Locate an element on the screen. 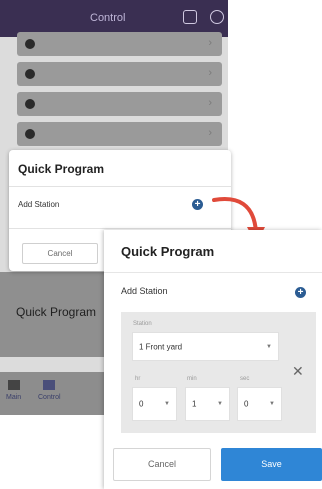 The width and height of the screenshot is (322, 489). hr-field-label: hr is located at coordinates (138, 379).